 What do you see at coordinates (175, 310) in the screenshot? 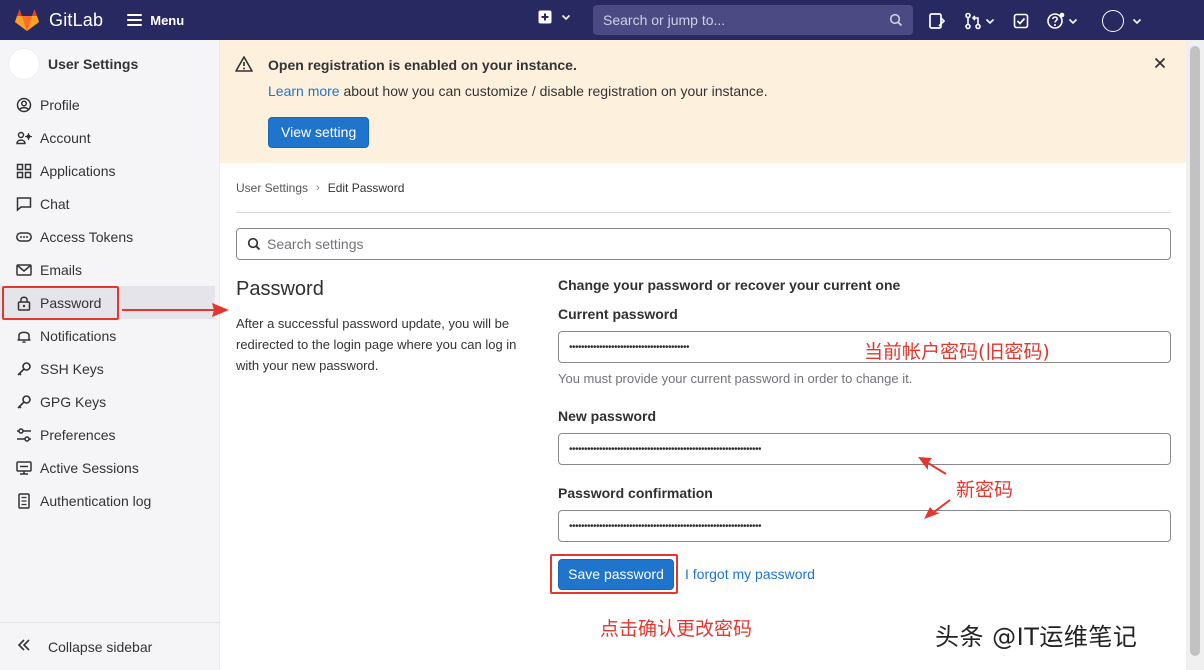
I see `arrow-to-password` at bounding box center [175, 310].